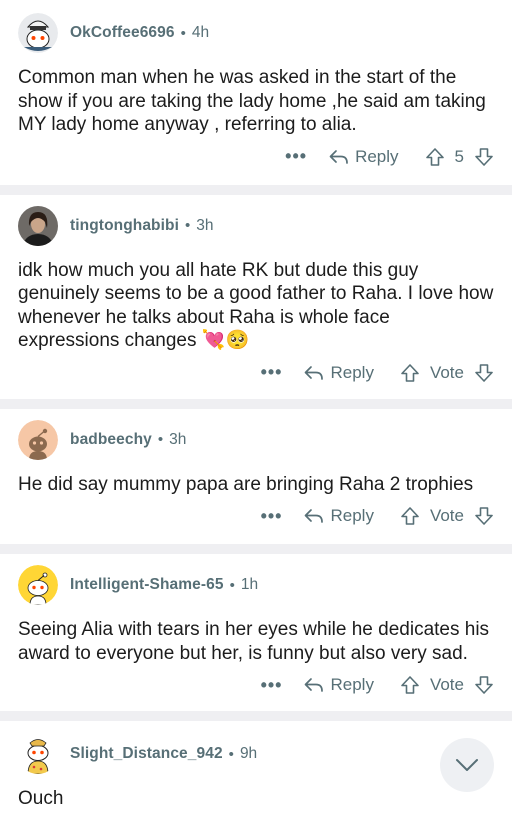 Image resolution: width=512 pixels, height=834 pixels. Describe the element at coordinates (122, 33) in the screenshot. I see `username: OkCoffee6696` at that location.